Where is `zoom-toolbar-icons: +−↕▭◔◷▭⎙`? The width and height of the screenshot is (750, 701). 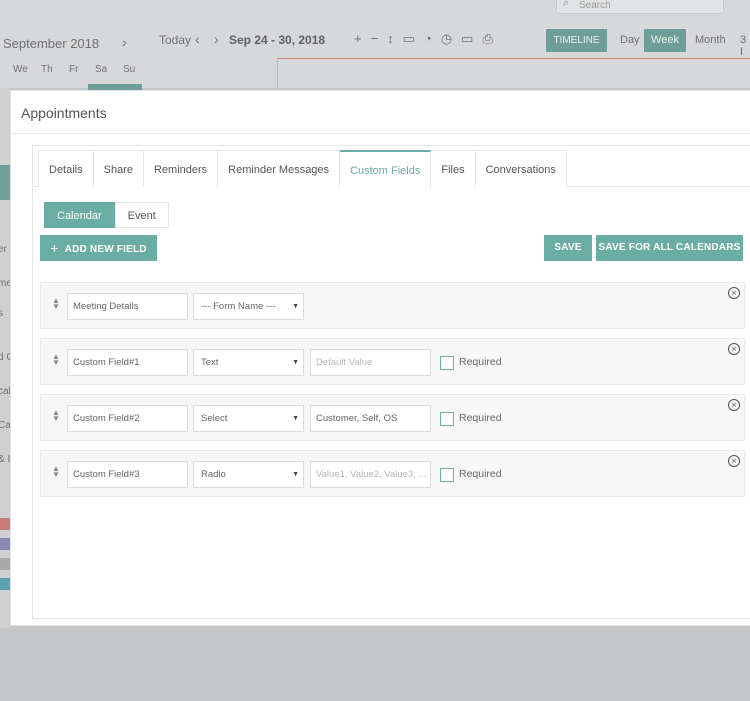
zoom-toolbar-icons: +−↕▭◔◷▭⎙ is located at coordinates (428, 39).